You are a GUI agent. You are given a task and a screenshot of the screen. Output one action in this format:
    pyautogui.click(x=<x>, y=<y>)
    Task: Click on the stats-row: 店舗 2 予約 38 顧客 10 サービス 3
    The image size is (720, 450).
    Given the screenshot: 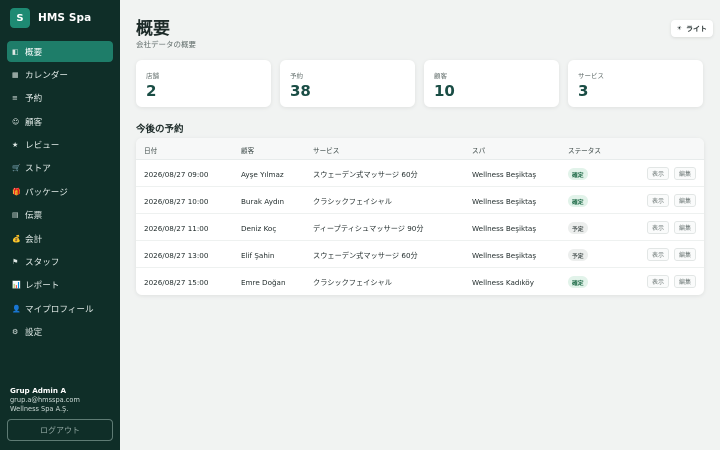 What is the action you would take?
    pyautogui.click(x=420, y=83)
    